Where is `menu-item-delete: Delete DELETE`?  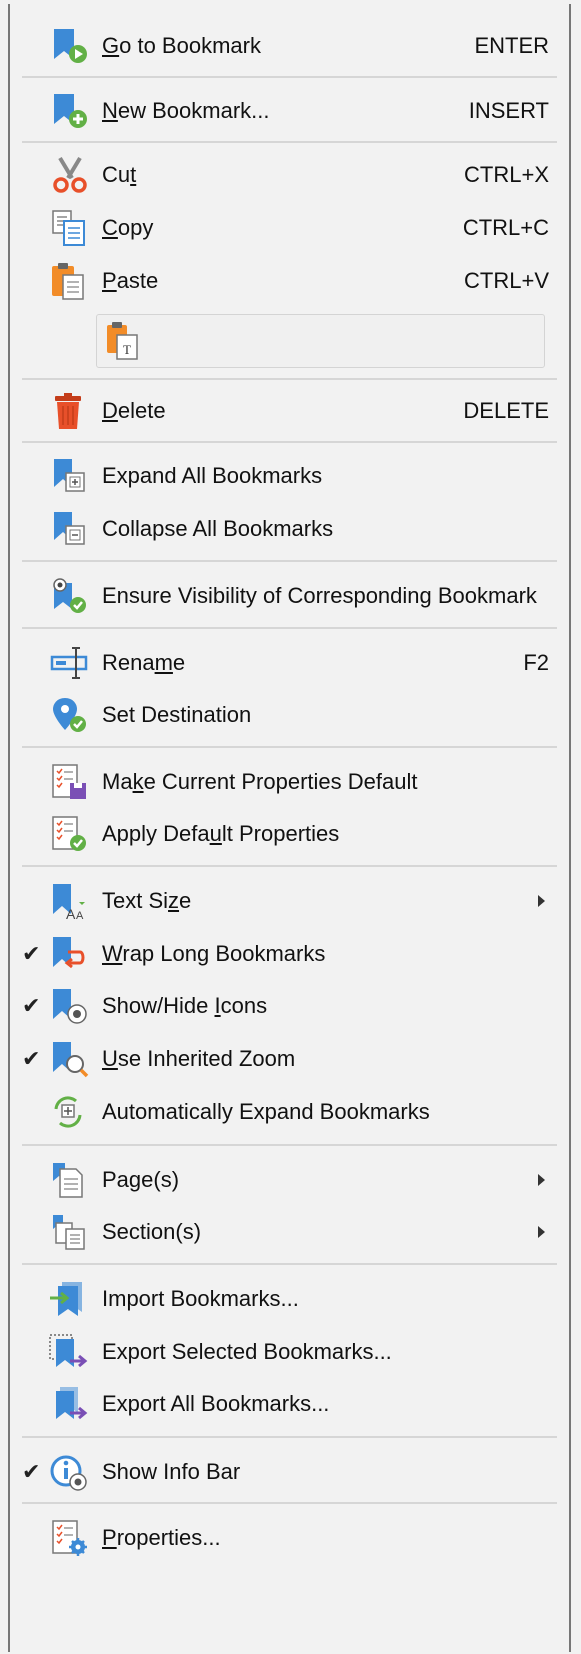
menu-item-delete: Delete DELETE is located at coordinates (289, 411).